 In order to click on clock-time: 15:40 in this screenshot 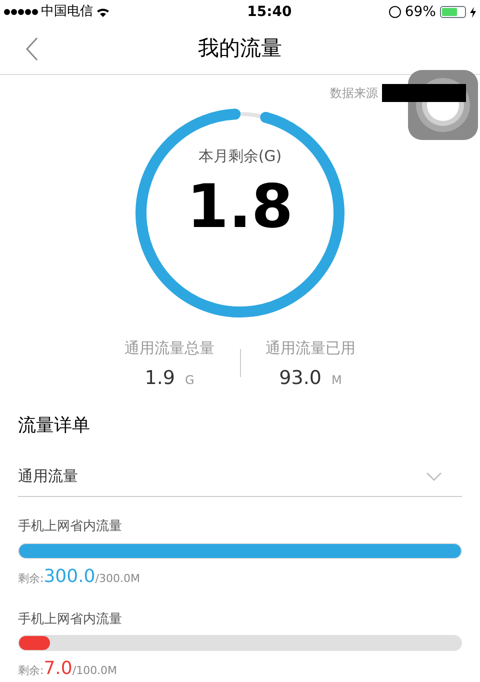, I will do `click(269, 12)`.